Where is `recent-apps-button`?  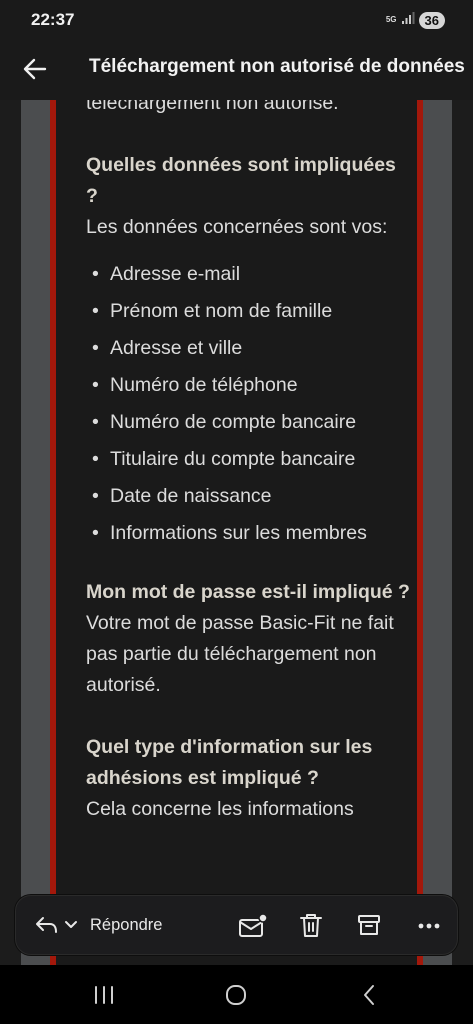
recent-apps-button is located at coordinates (104, 995).